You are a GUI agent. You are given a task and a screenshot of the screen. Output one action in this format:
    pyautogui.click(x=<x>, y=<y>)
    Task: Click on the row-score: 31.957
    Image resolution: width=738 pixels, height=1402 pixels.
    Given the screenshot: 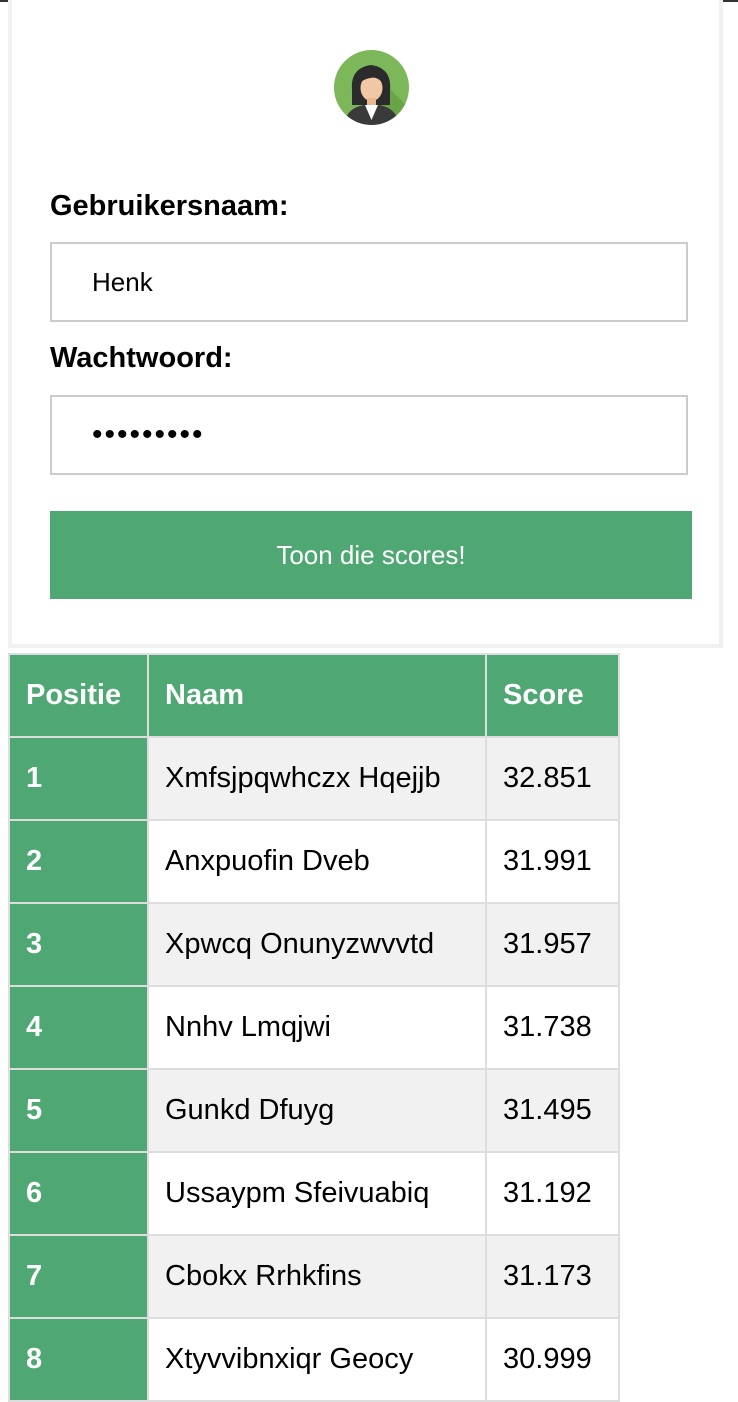 What is the action you would take?
    pyautogui.click(x=552, y=944)
    